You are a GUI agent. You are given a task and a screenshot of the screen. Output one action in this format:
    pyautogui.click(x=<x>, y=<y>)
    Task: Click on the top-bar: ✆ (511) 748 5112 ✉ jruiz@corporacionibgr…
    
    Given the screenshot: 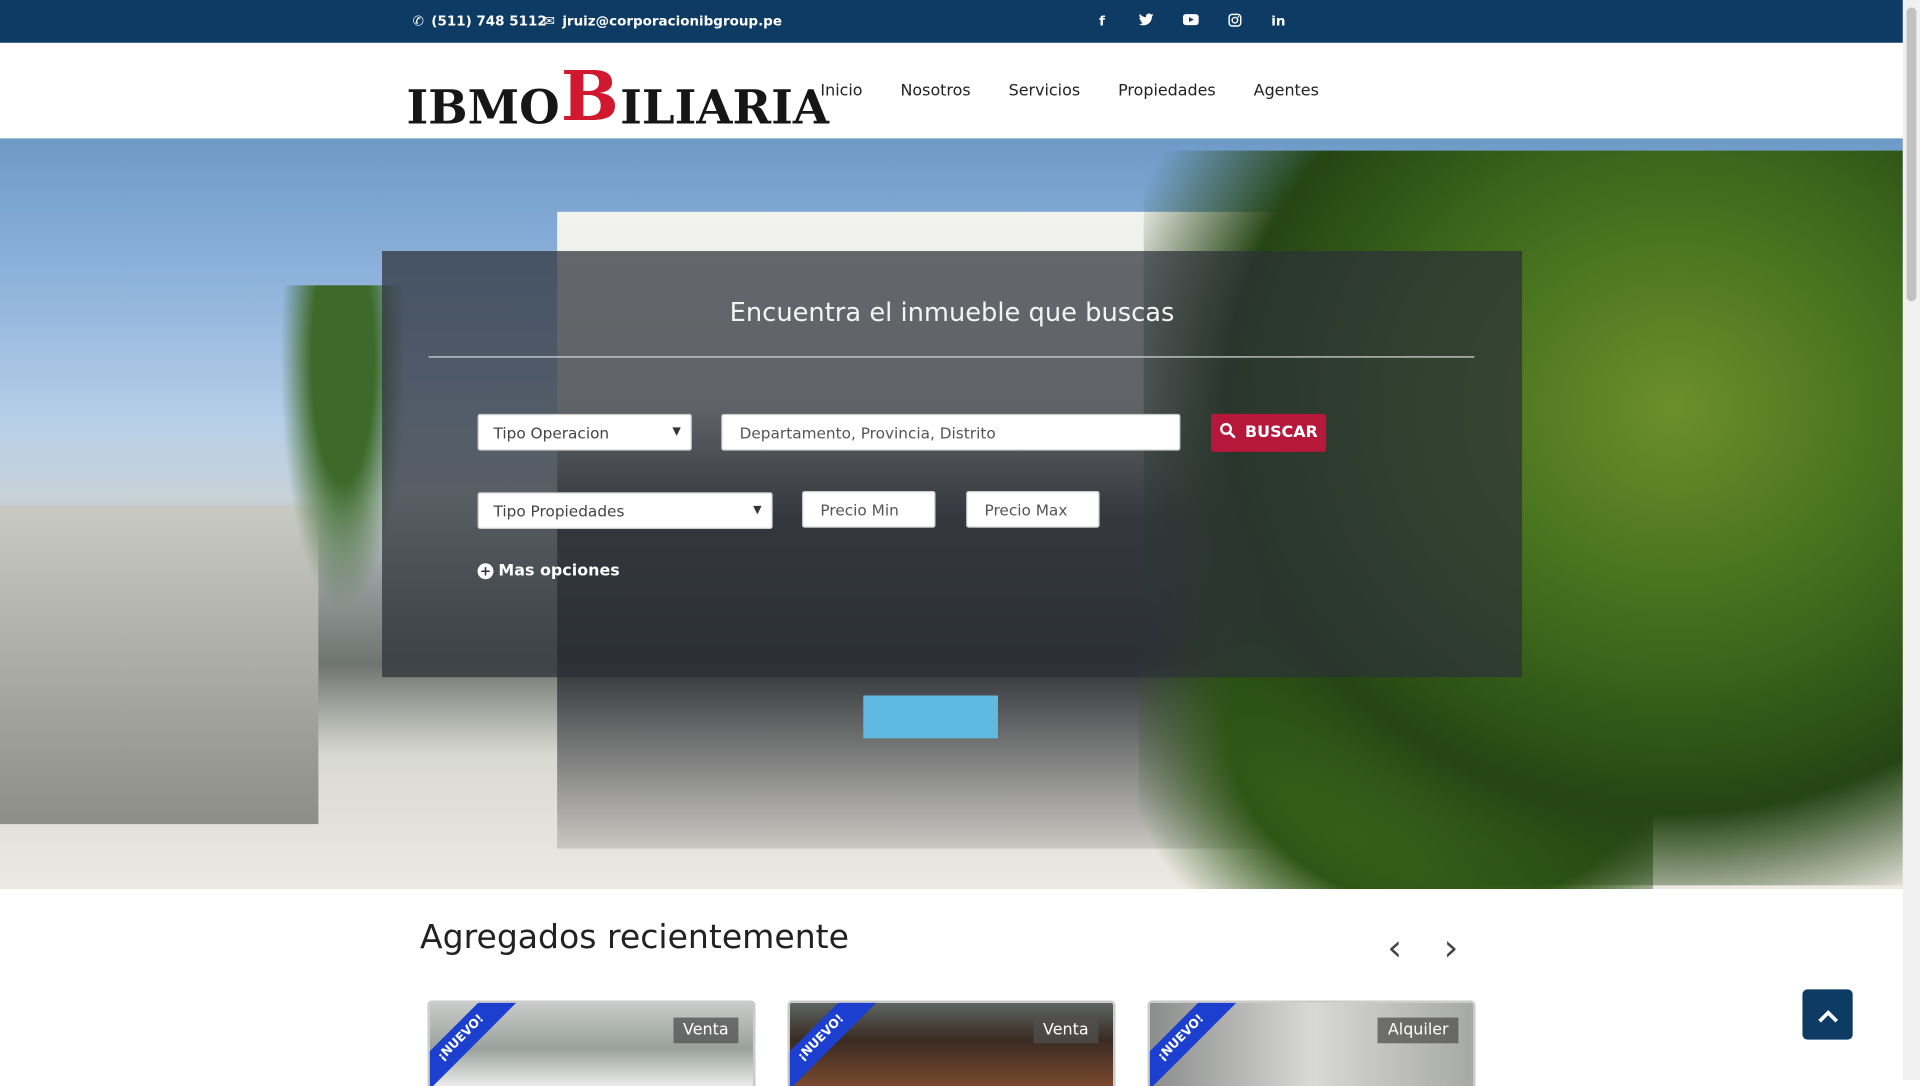 What is the action you would take?
    pyautogui.click(x=951, y=21)
    